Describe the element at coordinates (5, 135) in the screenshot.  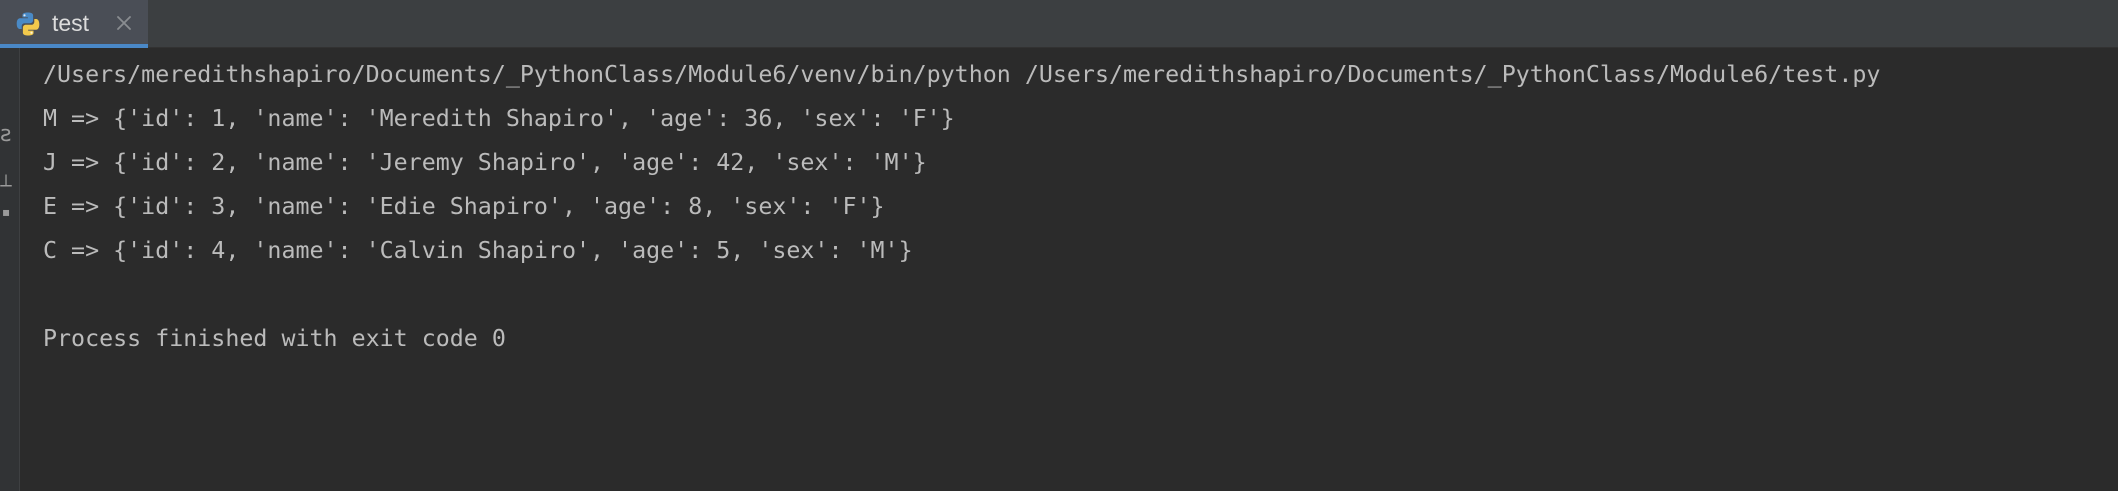
I see `rerun-icon: ƨ` at that location.